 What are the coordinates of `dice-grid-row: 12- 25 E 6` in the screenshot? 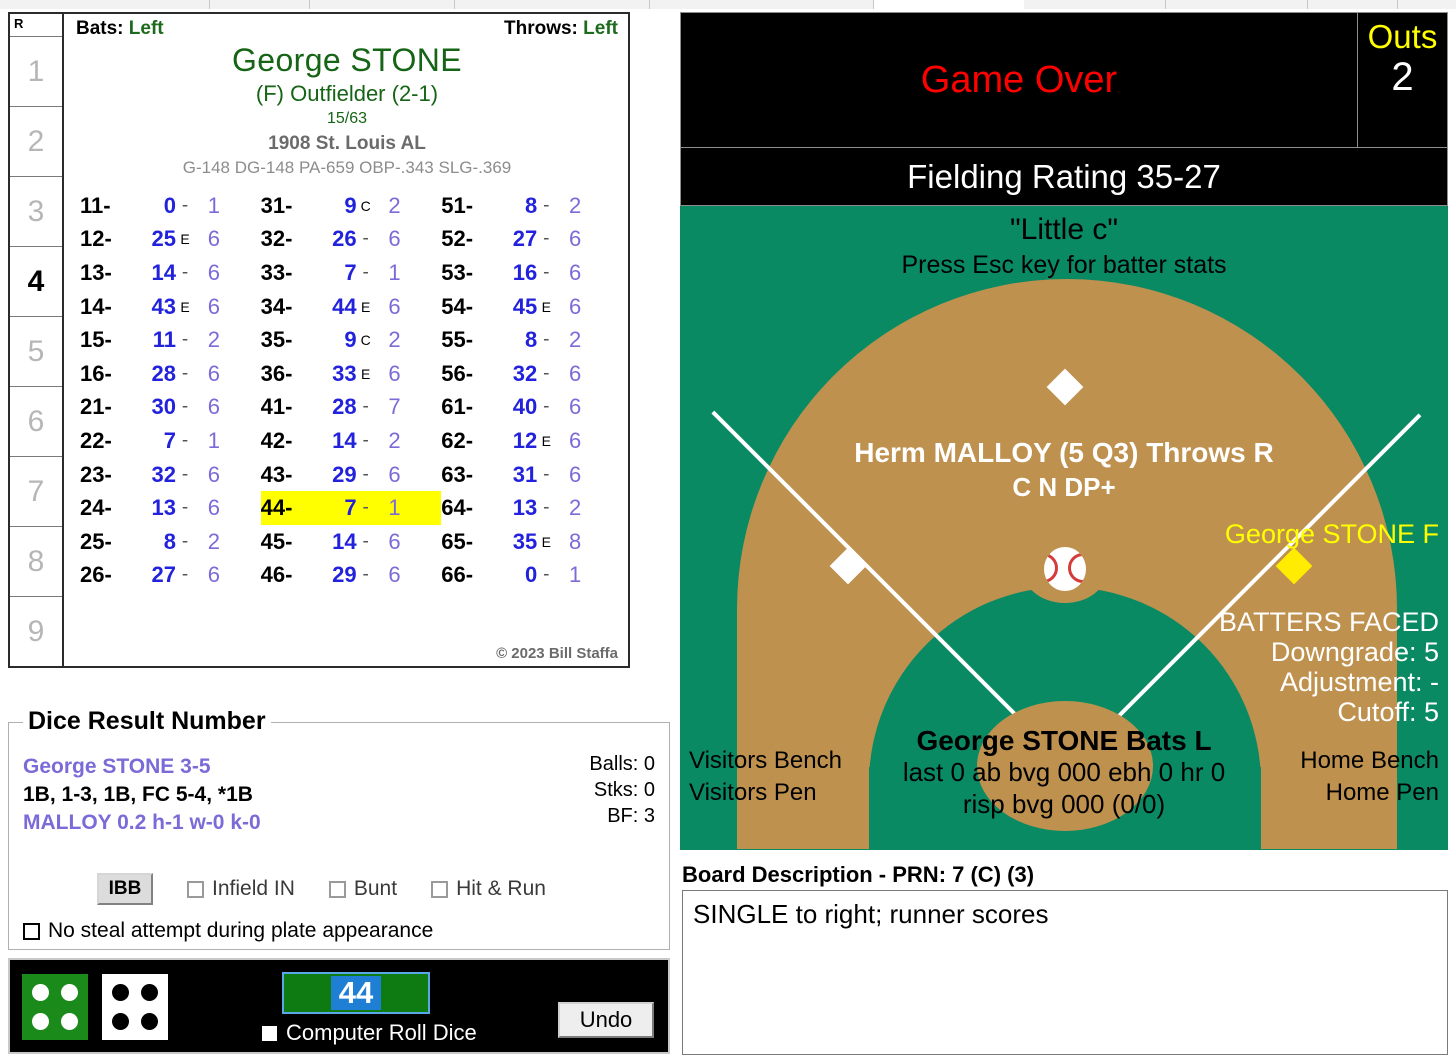 It's located at (170, 240).